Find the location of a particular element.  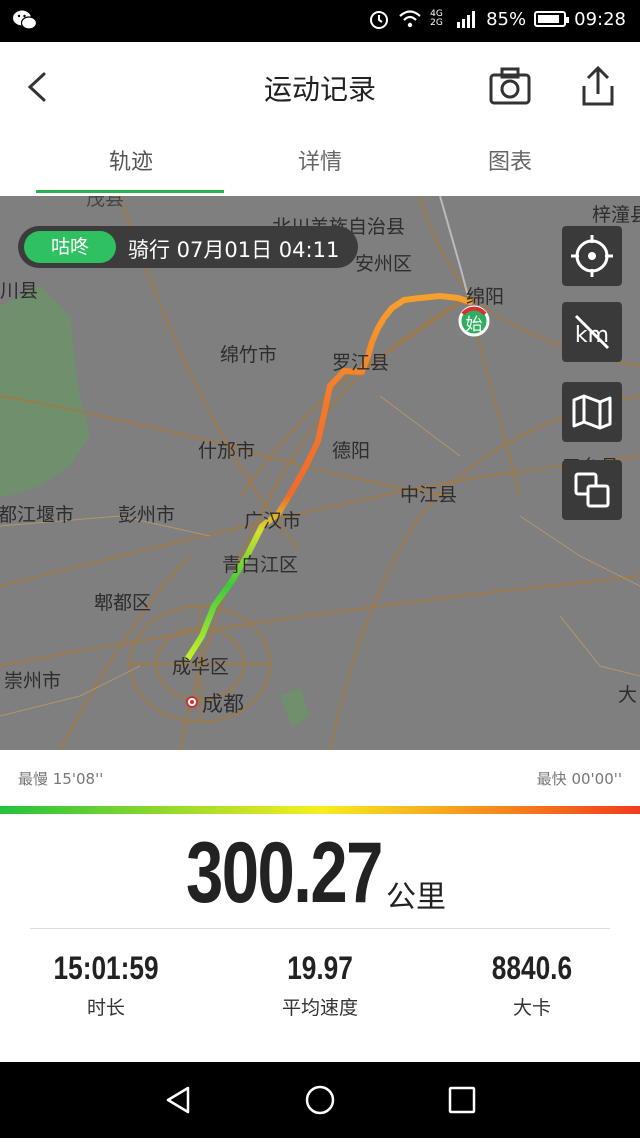

locate-icon is located at coordinates (592, 256).